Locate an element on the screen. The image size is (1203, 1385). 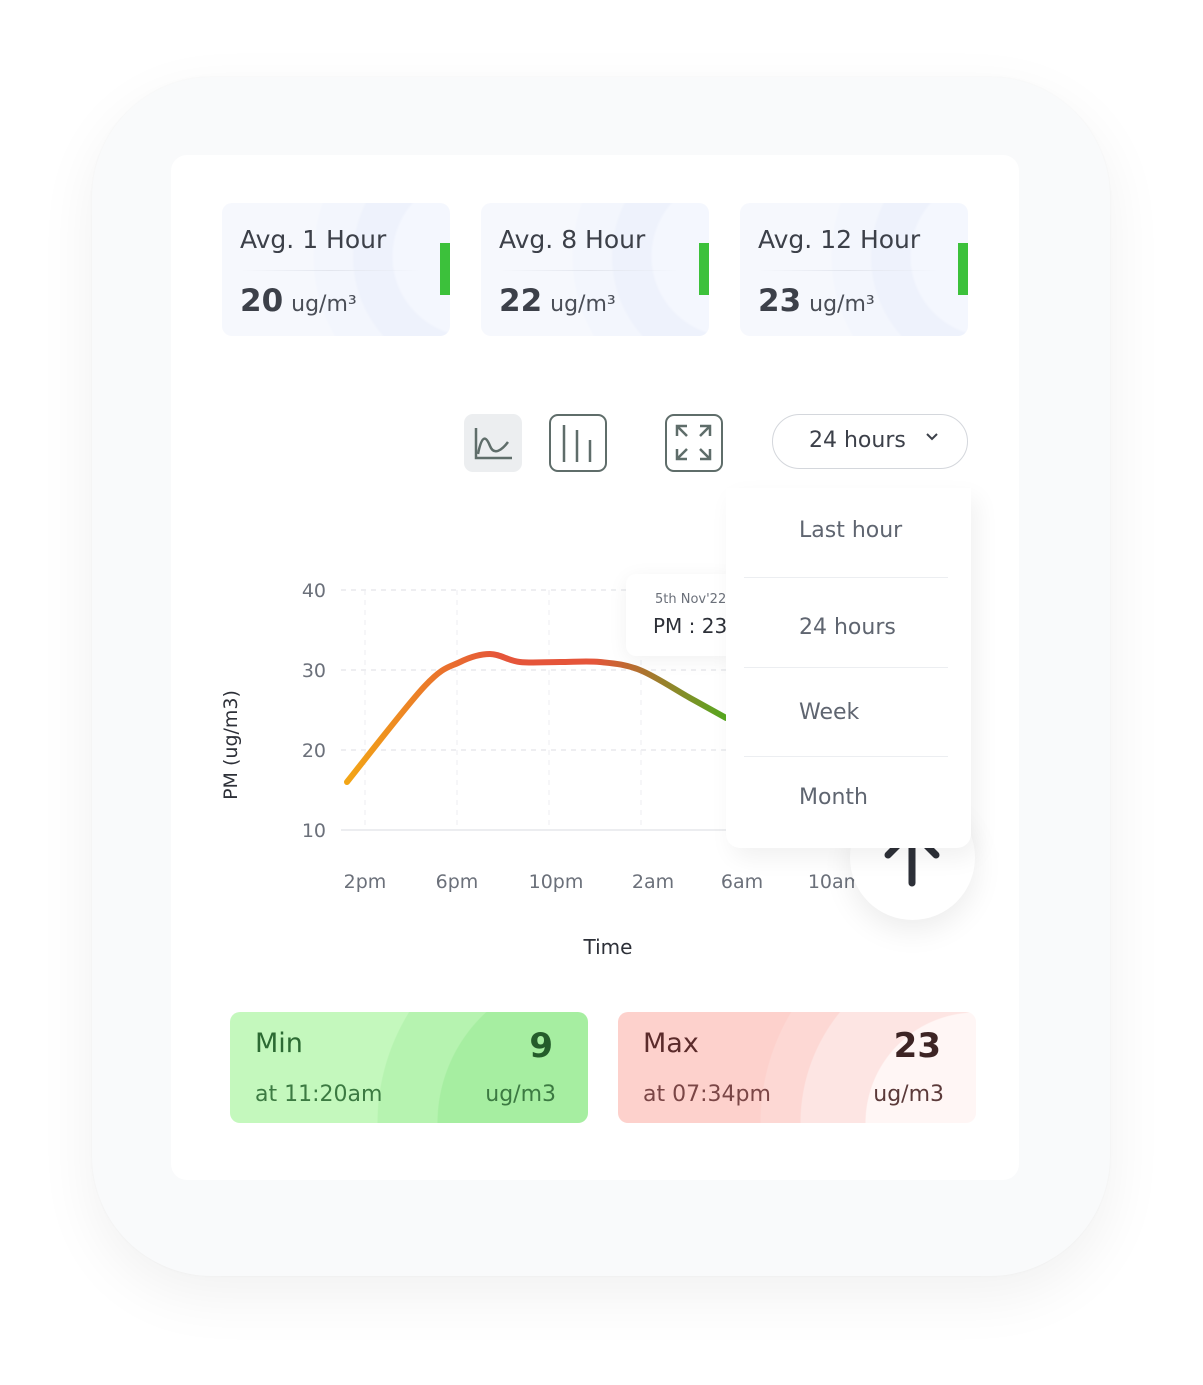
x-tick-label: 6pm is located at coordinates (457, 882).